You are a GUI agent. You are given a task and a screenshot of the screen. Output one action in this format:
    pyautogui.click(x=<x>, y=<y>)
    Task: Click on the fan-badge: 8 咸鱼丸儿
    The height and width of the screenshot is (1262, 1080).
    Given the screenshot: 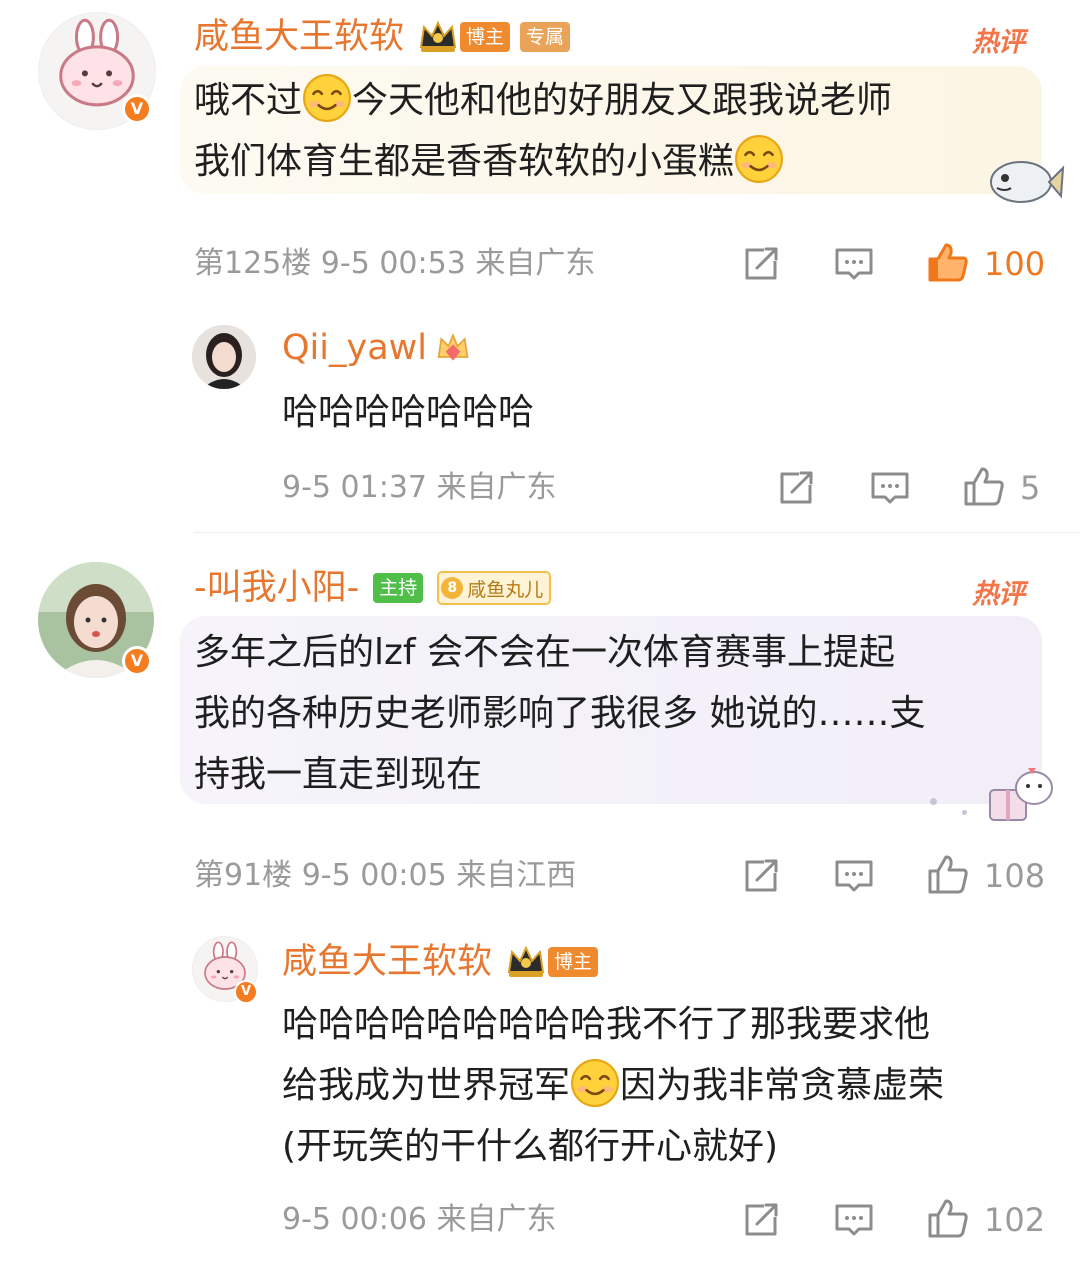 What is the action you would take?
    pyautogui.click(x=494, y=588)
    